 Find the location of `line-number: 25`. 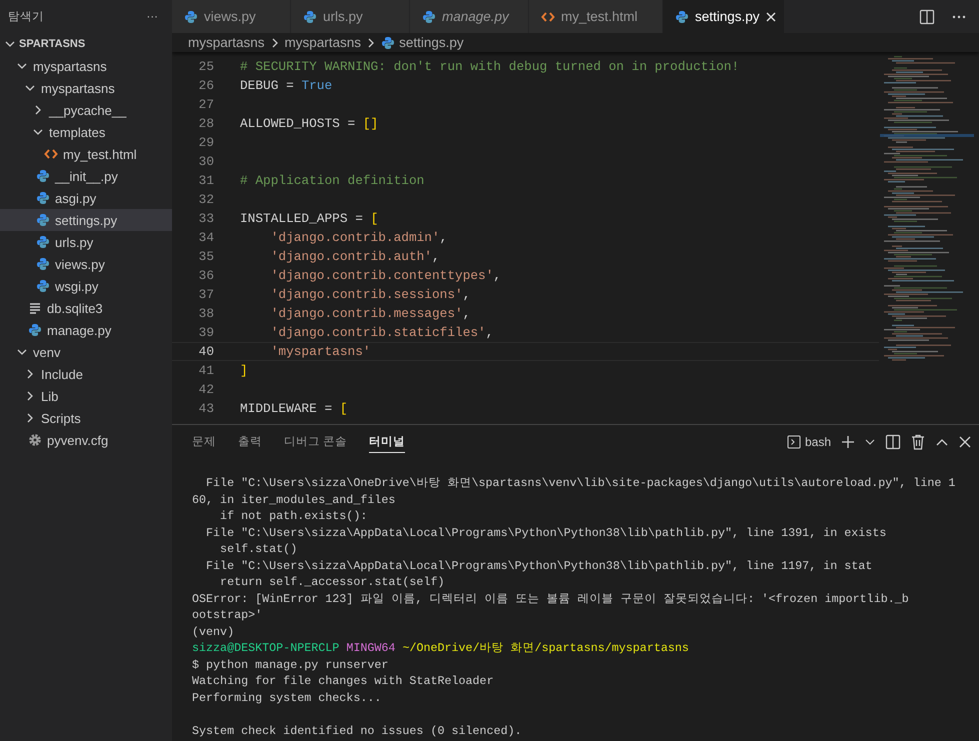

line-number: 25 is located at coordinates (206, 66).